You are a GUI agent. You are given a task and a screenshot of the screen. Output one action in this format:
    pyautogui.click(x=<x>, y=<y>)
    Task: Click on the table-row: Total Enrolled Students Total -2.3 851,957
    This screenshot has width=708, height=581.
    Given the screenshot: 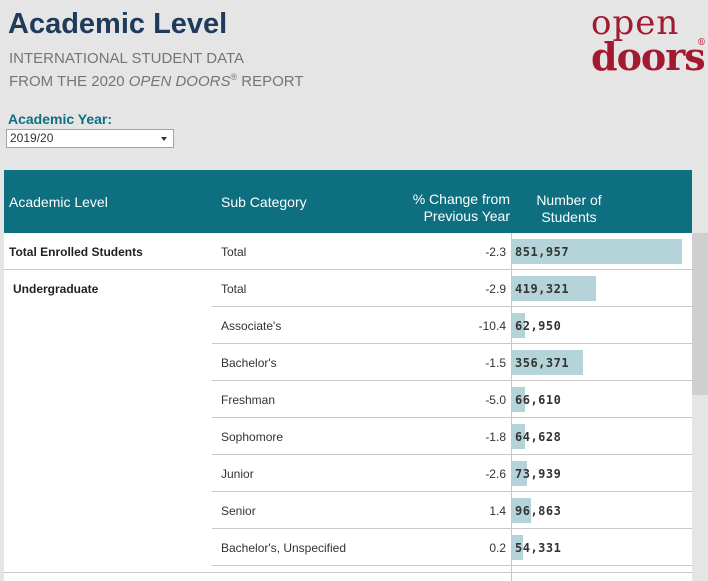 What is the action you would take?
    pyautogui.click(x=348, y=251)
    